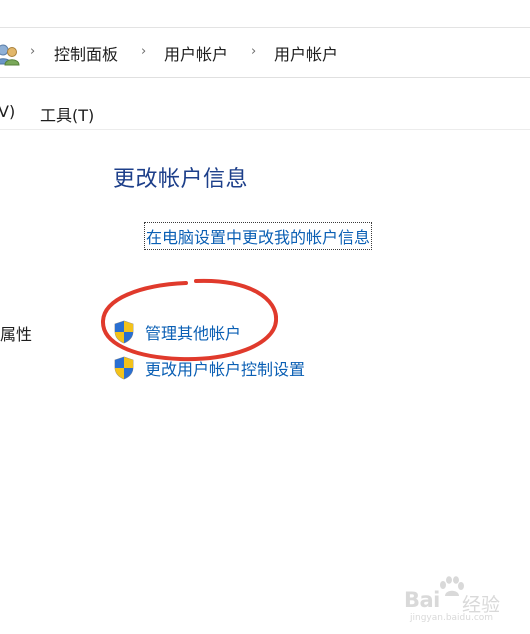  Describe the element at coordinates (422, 600) in the screenshot. I see `watermark-brand: Bai` at that location.